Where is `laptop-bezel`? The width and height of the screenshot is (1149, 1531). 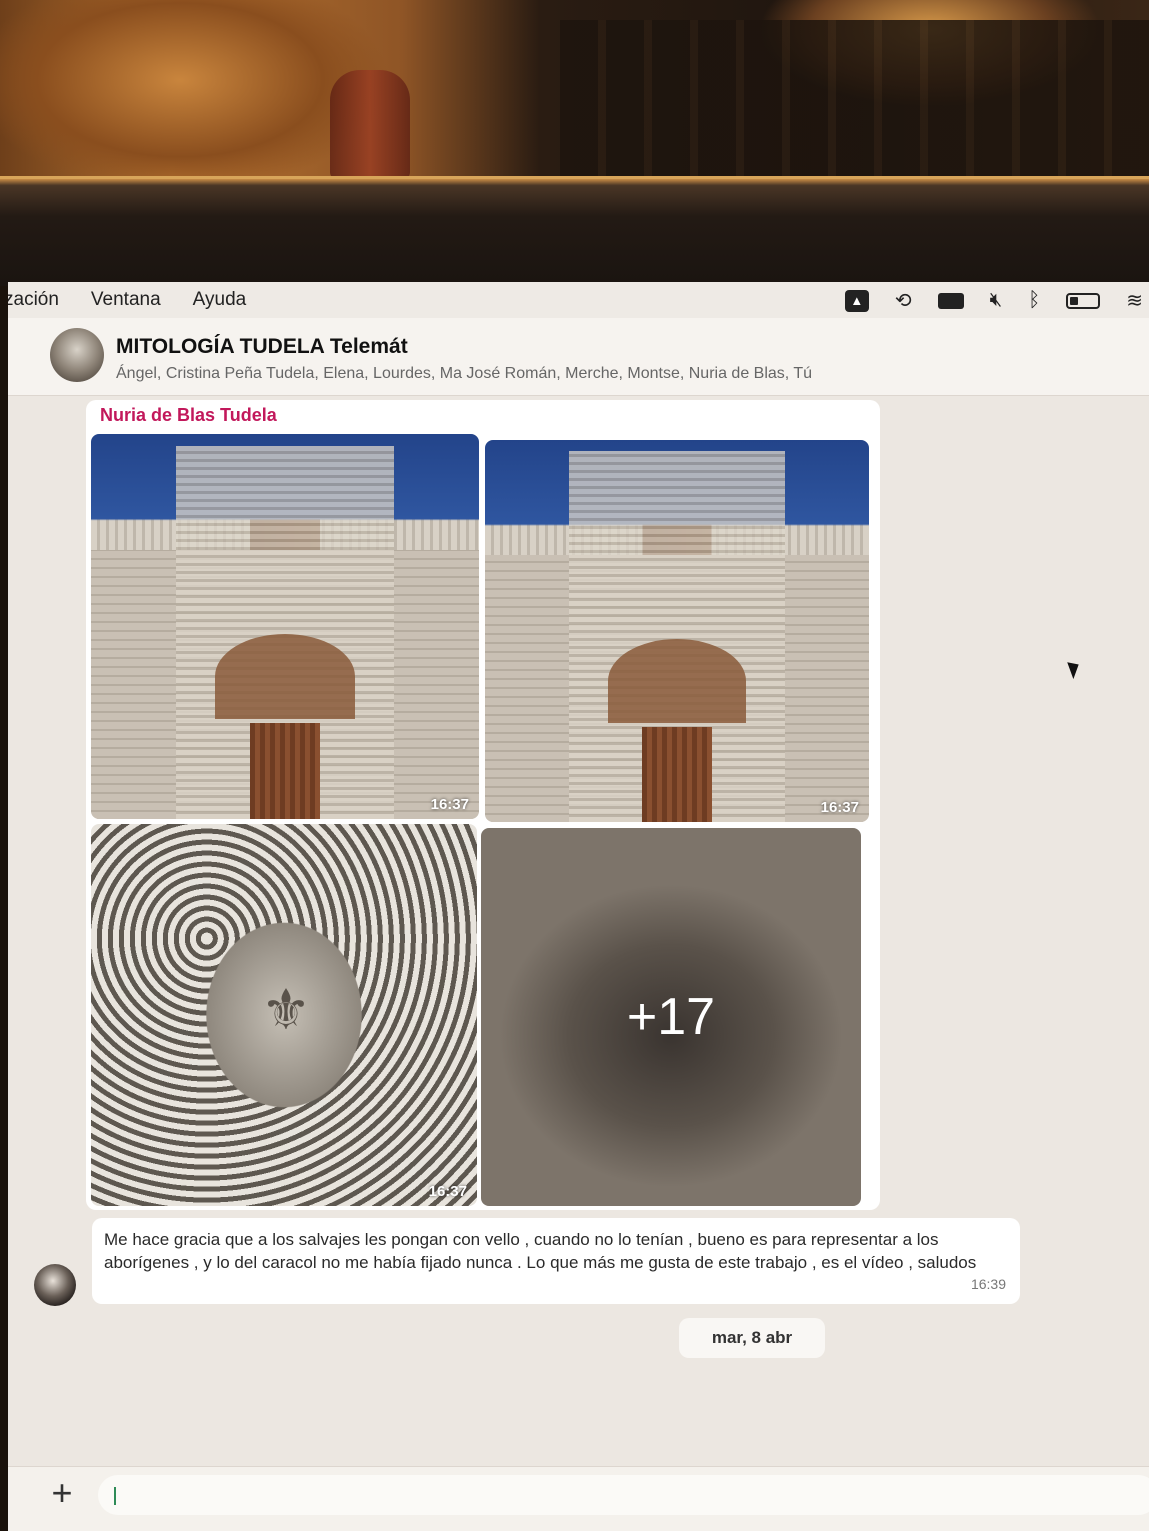
laptop-bezel is located at coordinates (574, 231).